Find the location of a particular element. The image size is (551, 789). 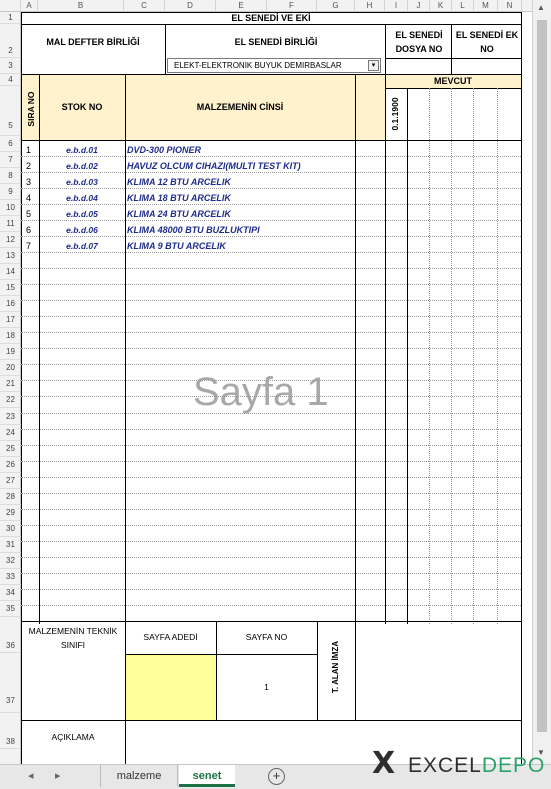

column-header: K is located at coordinates (441, 6).